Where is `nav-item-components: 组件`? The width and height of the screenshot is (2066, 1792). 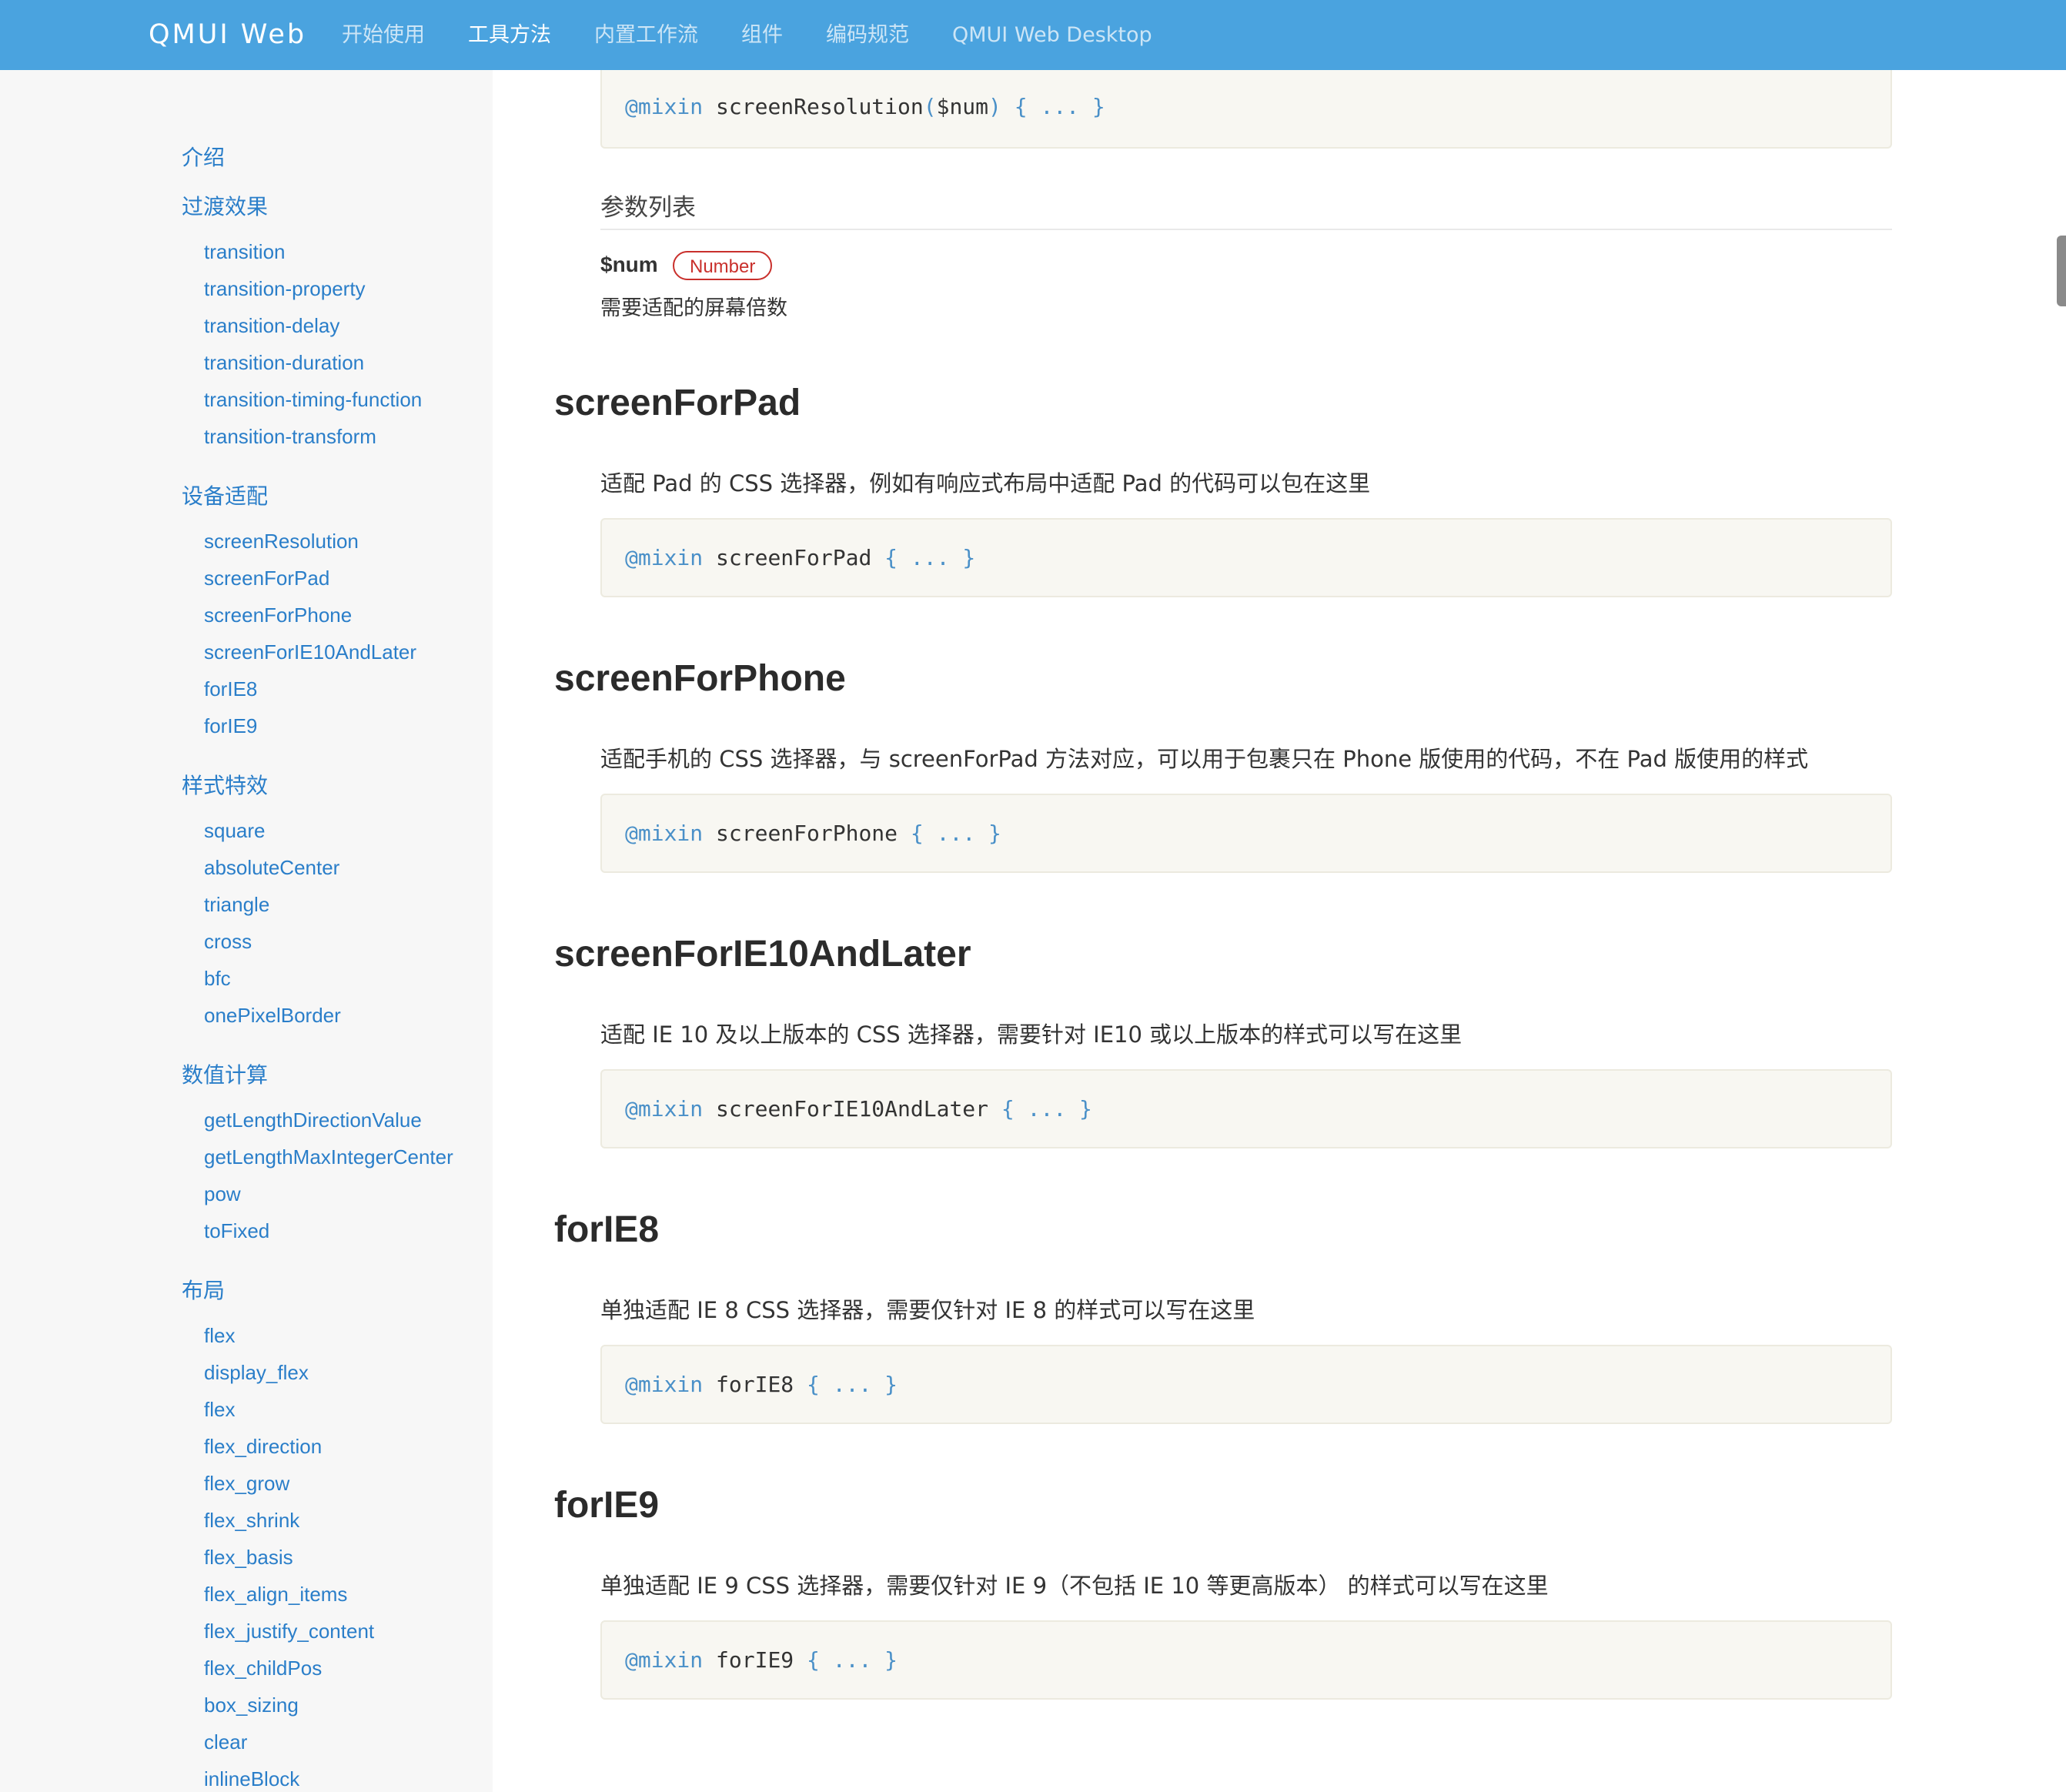
nav-item-components: 组件 is located at coordinates (762, 35).